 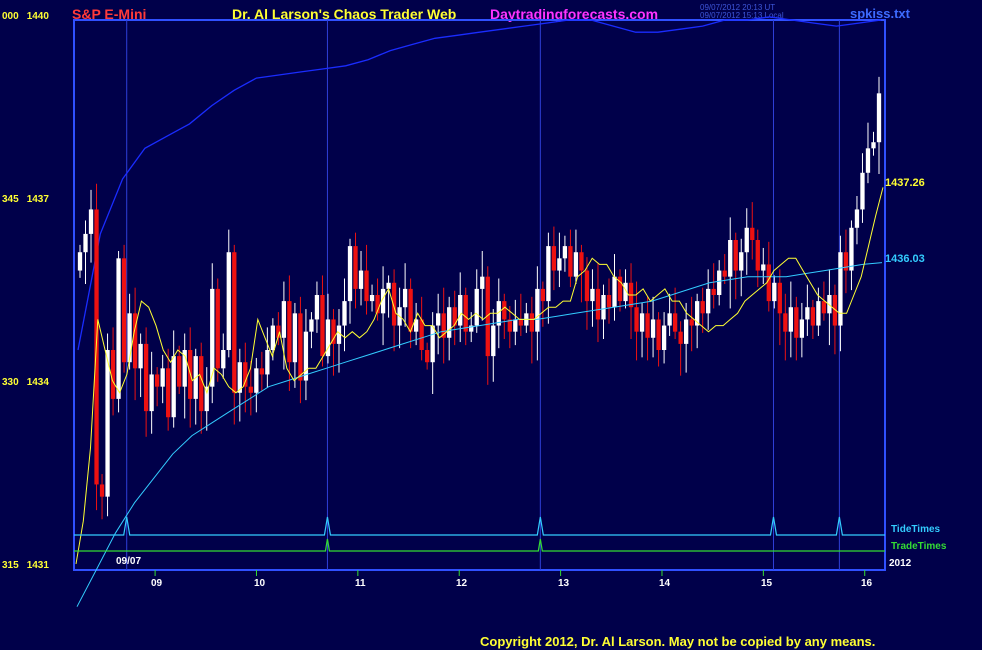 What do you see at coordinates (25, 16) in the screenshot?
I see `y-tick-label-1440: 000 1440` at bounding box center [25, 16].